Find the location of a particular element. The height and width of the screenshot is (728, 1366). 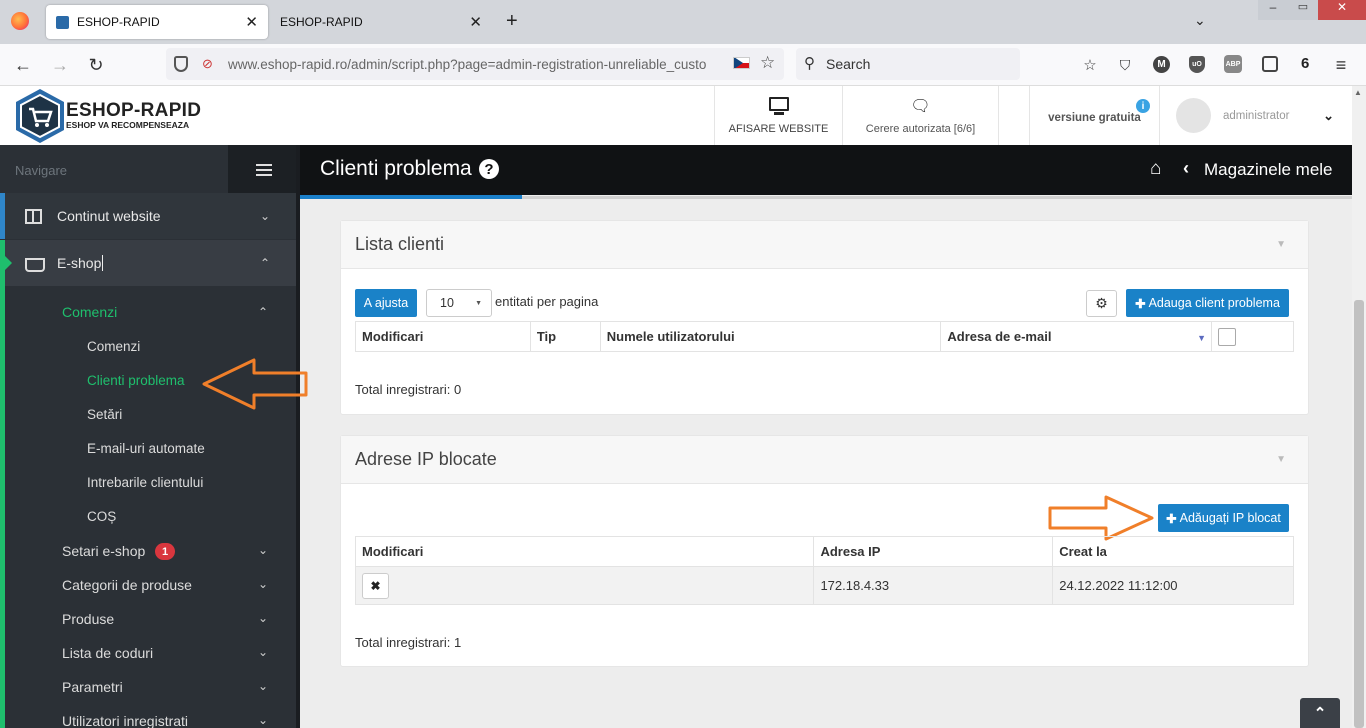

sidebar-subitem-questions: Intrebarile clientului is located at coordinates (145, 482).